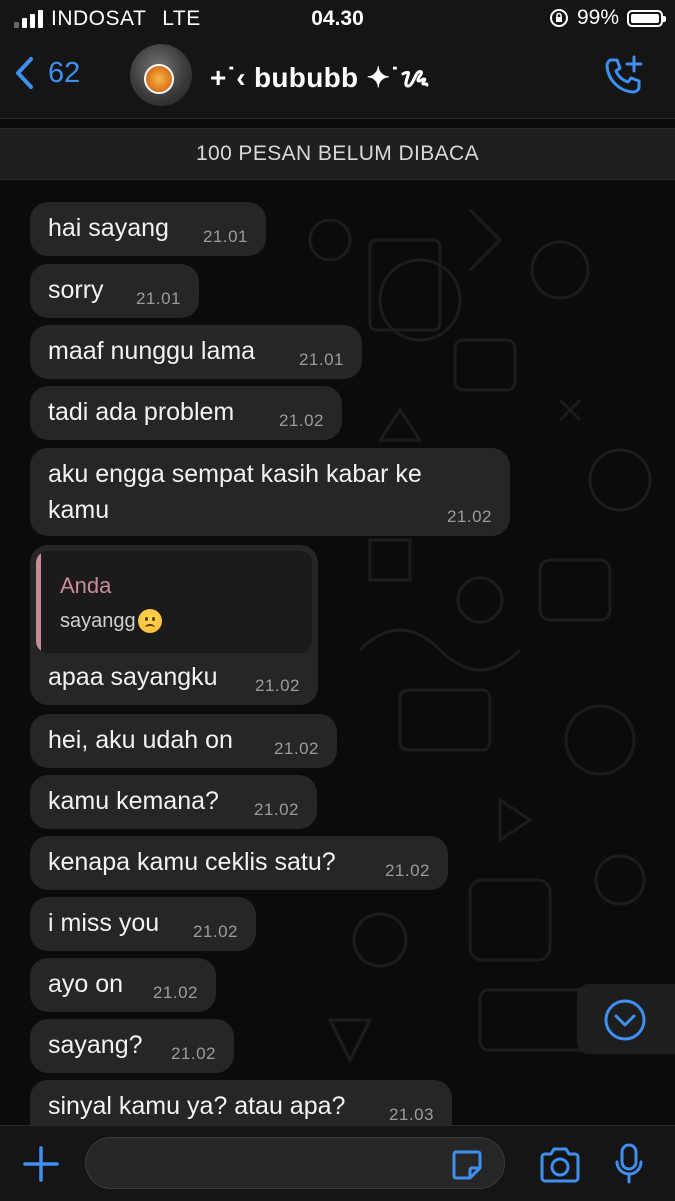 The width and height of the screenshot is (675, 1201). I want to click on quoted-message: Anda sayangg, so click(174, 602).